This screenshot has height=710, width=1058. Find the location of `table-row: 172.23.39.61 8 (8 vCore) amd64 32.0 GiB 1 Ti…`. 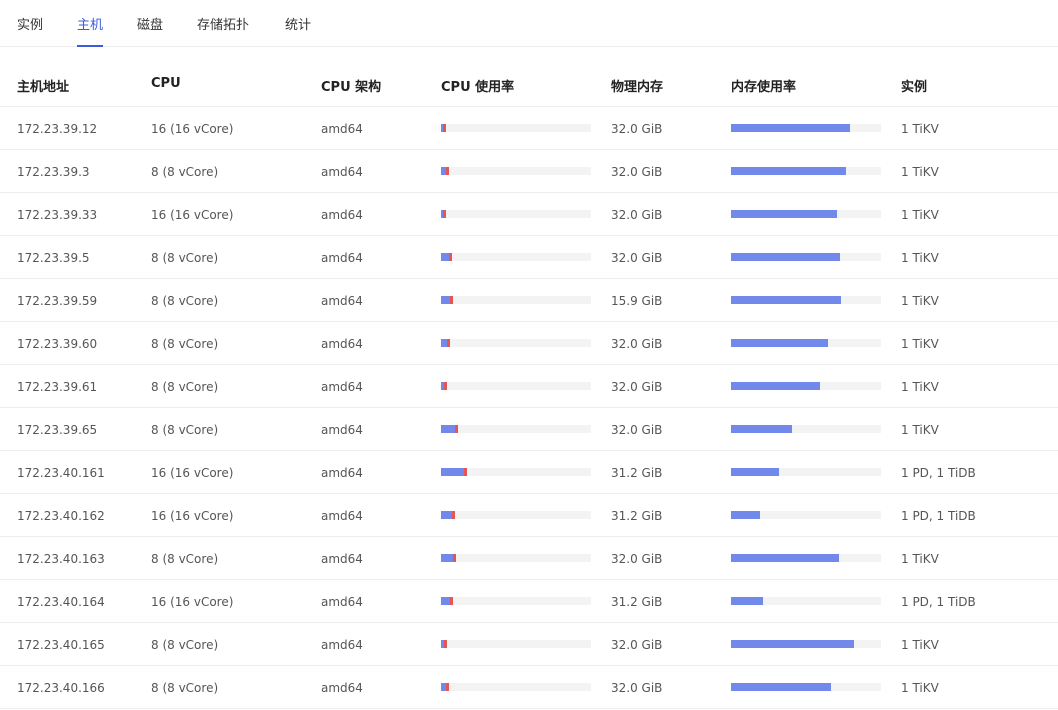

table-row: 172.23.39.61 8 (8 vCore) amd64 32.0 GiB 1 Ti… is located at coordinates (529, 386).